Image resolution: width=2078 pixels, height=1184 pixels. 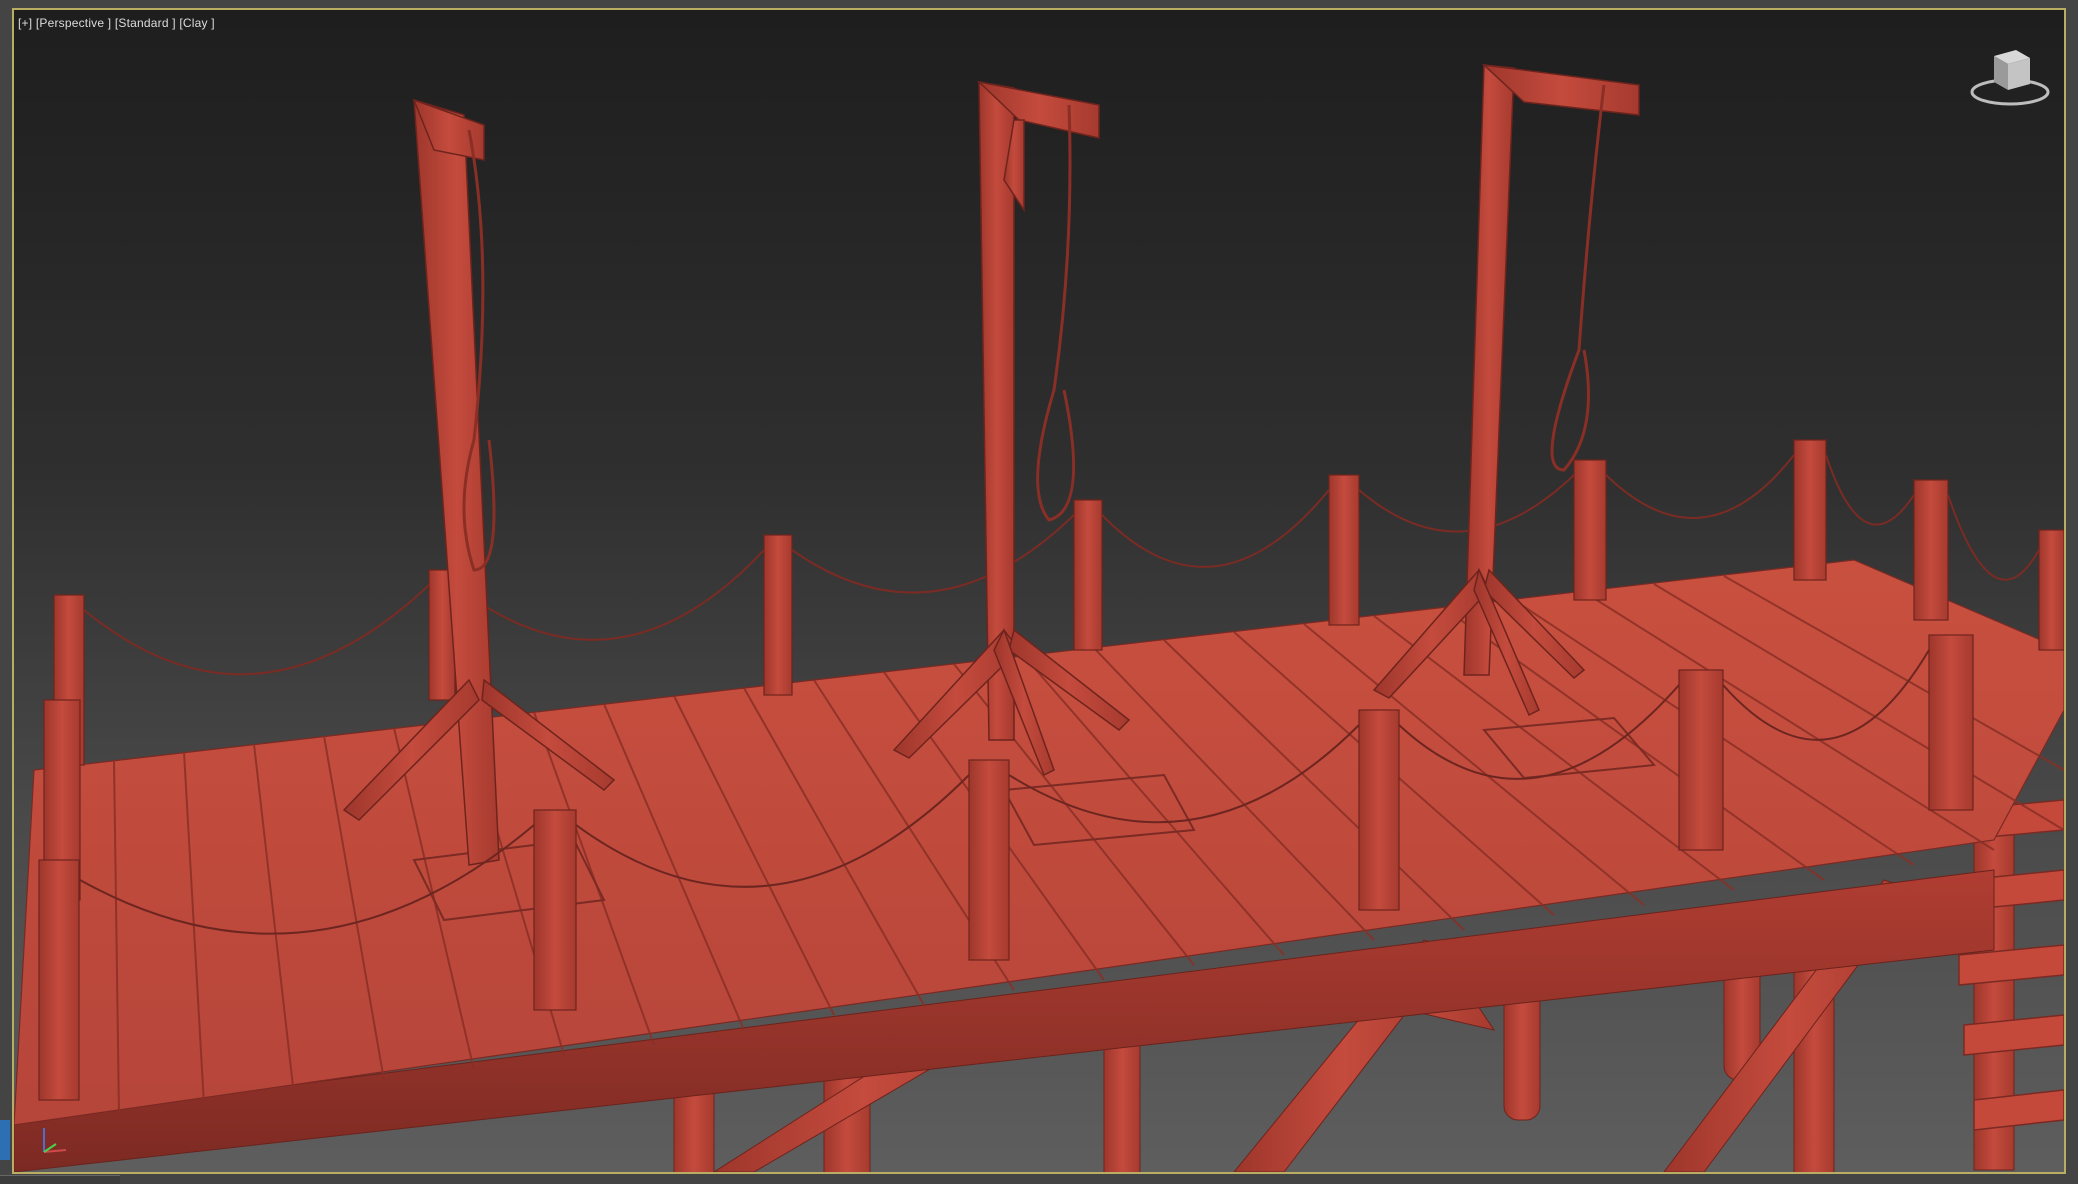 What do you see at coordinates (1056, 313) in the screenshot?
I see `noose-center` at bounding box center [1056, 313].